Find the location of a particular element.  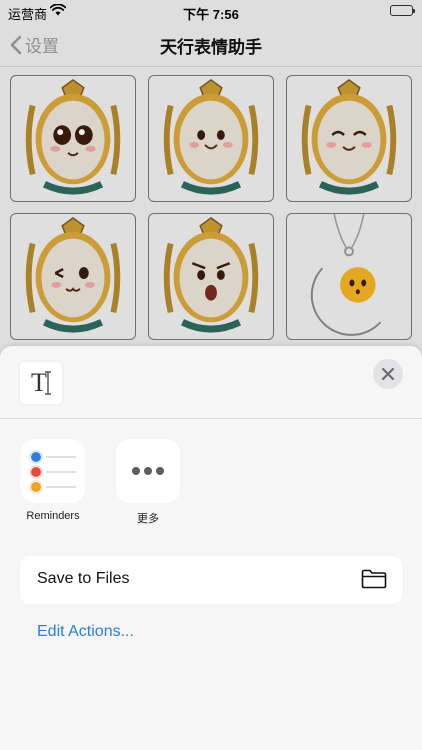

i-beam-icon is located at coordinates (47, 383).